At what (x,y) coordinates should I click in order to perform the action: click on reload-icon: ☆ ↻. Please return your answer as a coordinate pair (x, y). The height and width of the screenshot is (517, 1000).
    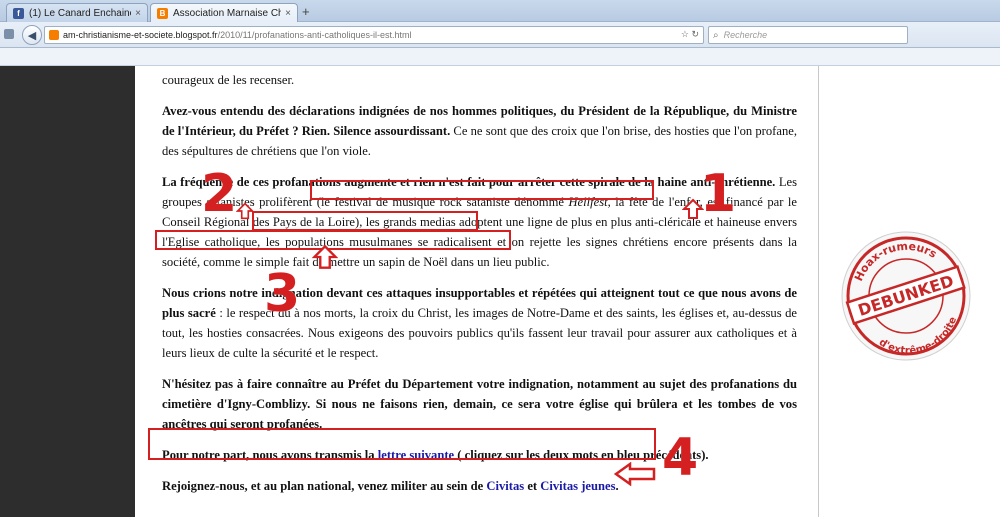
    Looking at the image, I should click on (690, 34).